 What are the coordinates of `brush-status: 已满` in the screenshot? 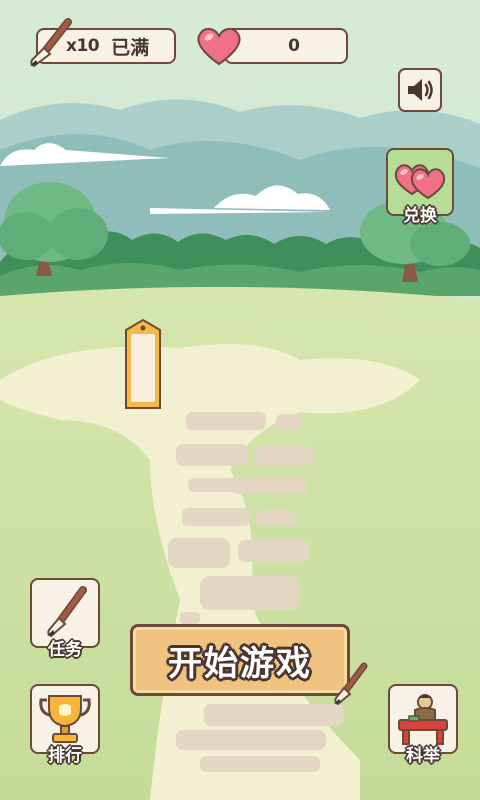 It's located at (130, 47).